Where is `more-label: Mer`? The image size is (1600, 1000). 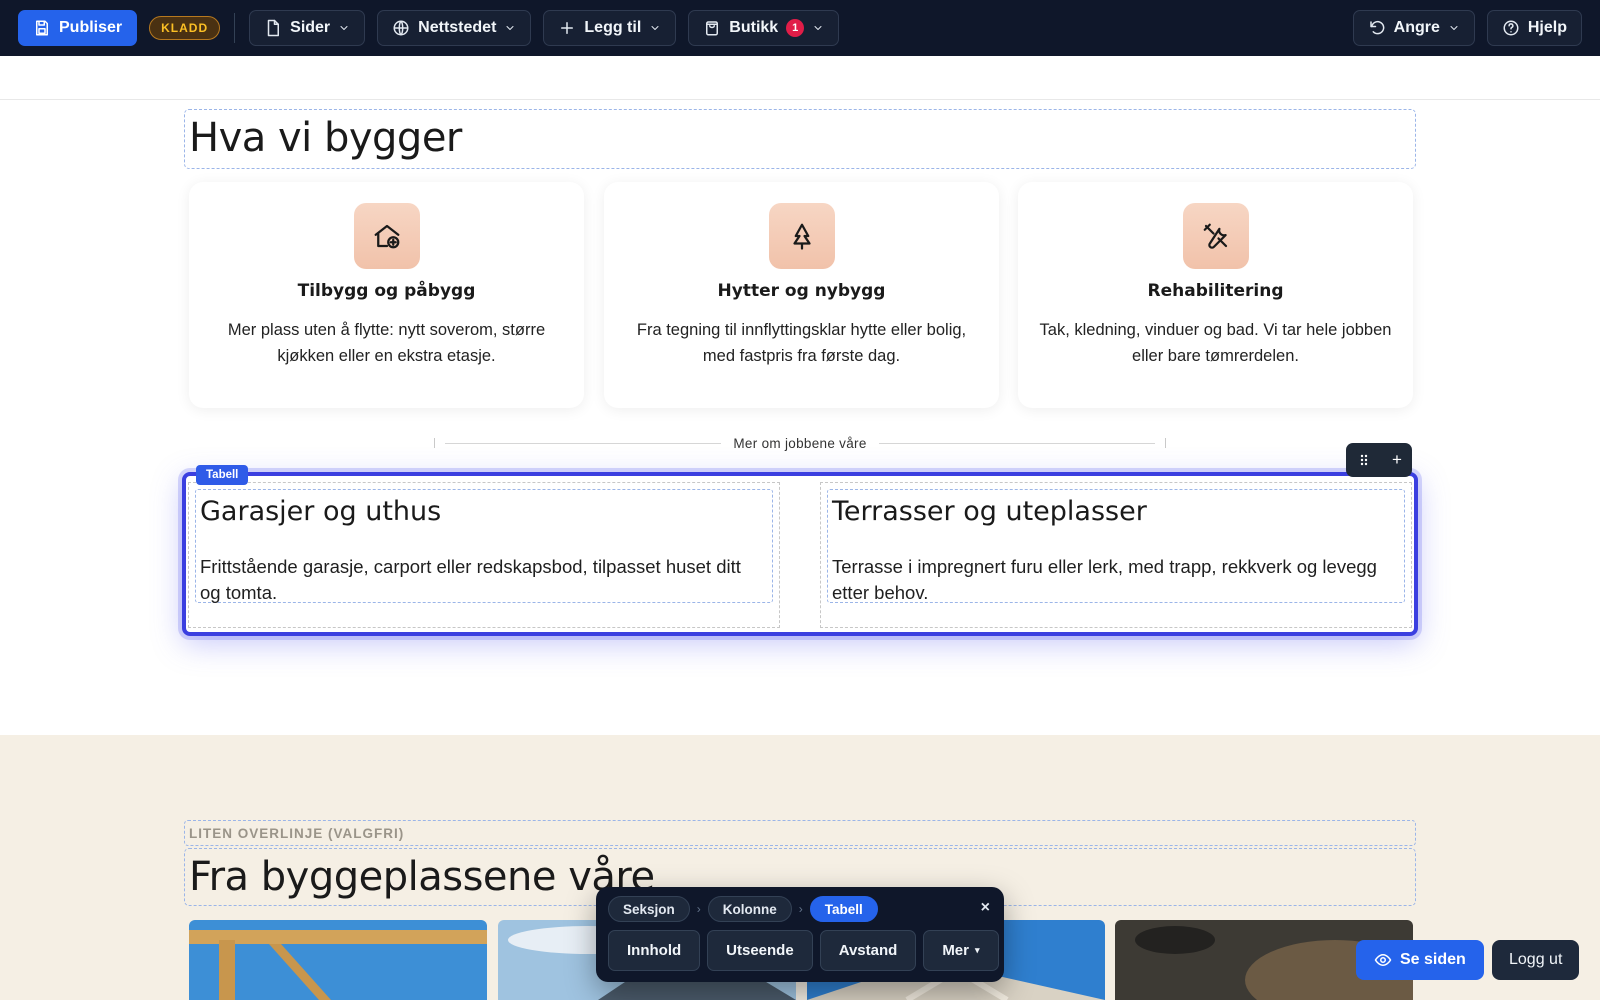
more-label: Mer is located at coordinates (955, 950).